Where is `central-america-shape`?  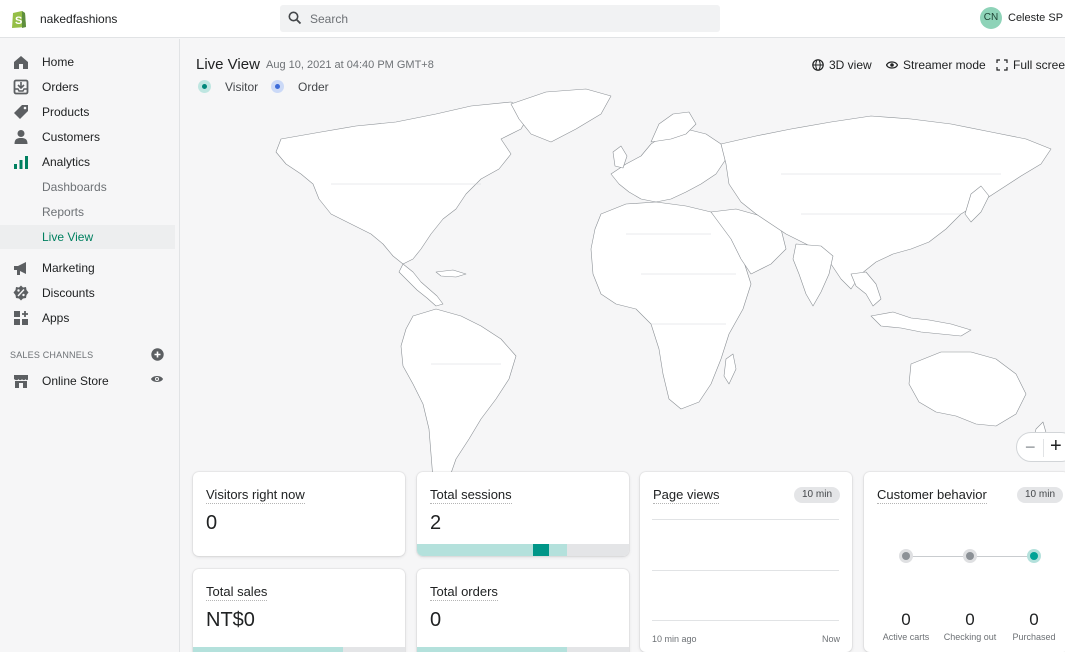
central-america-shape is located at coordinates (421, 285).